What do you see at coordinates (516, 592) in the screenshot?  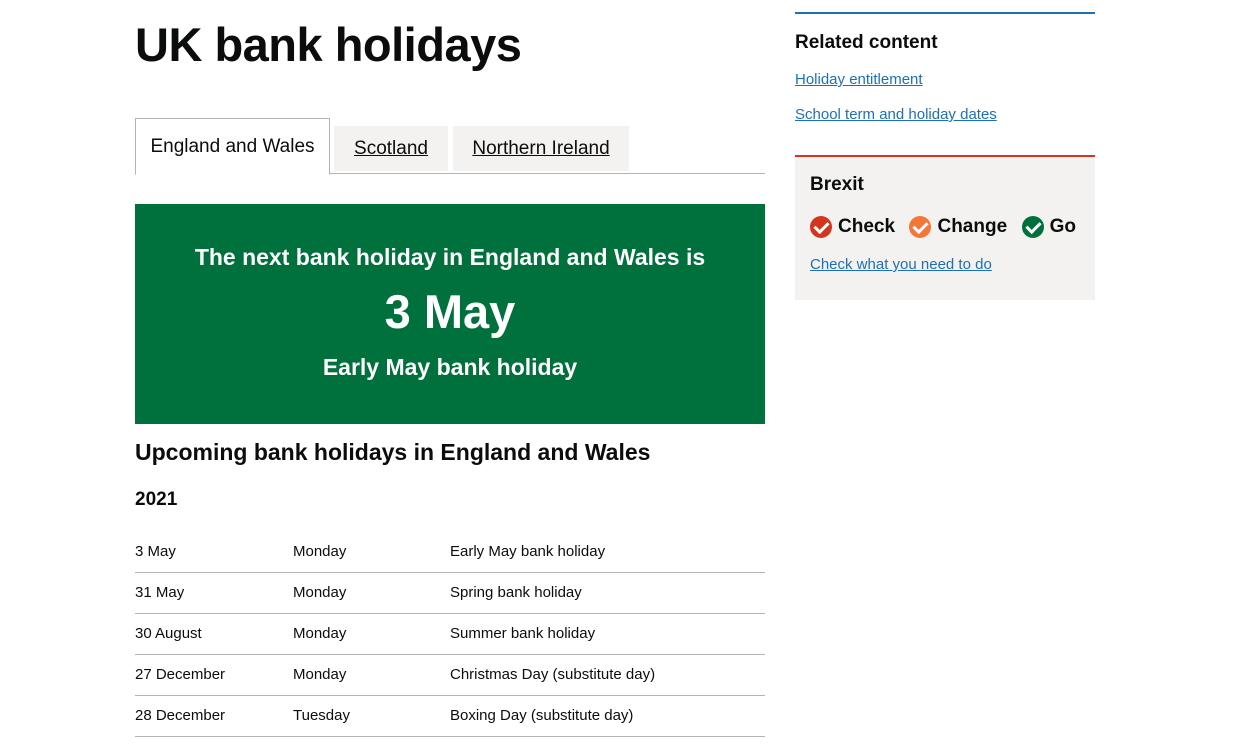 I see `holiday-name: Spring bank holiday` at bounding box center [516, 592].